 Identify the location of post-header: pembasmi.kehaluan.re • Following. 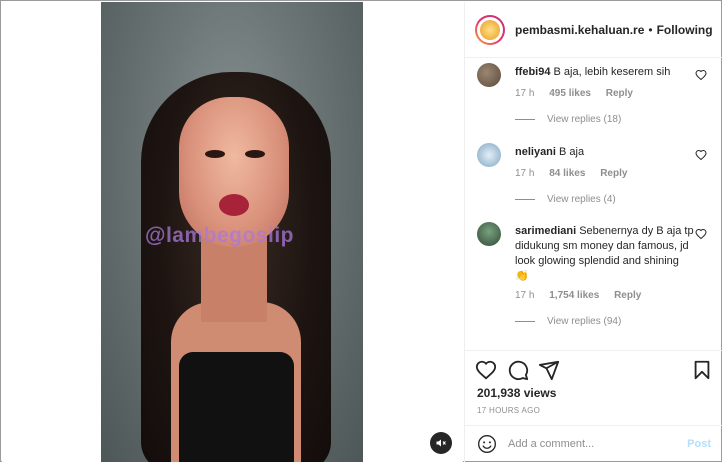
(593, 30).